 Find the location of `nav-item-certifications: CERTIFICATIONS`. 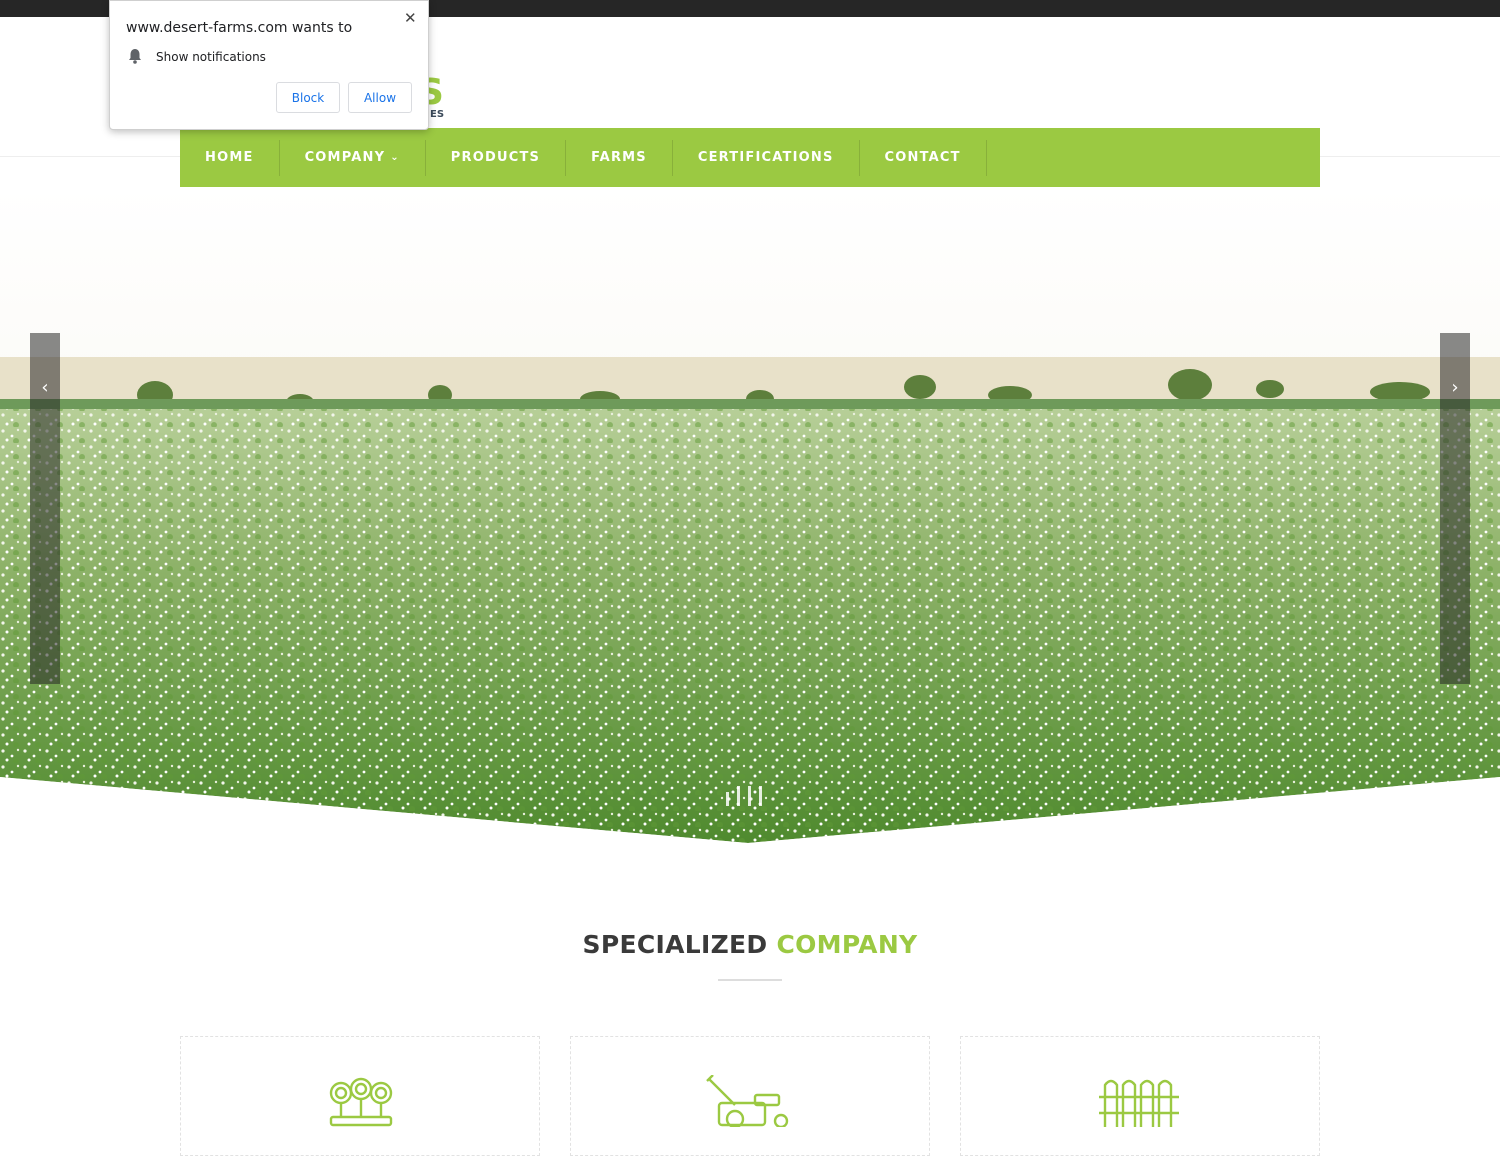

nav-item-certifications: CERTIFICATIONS is located at coordinates (766, 157).